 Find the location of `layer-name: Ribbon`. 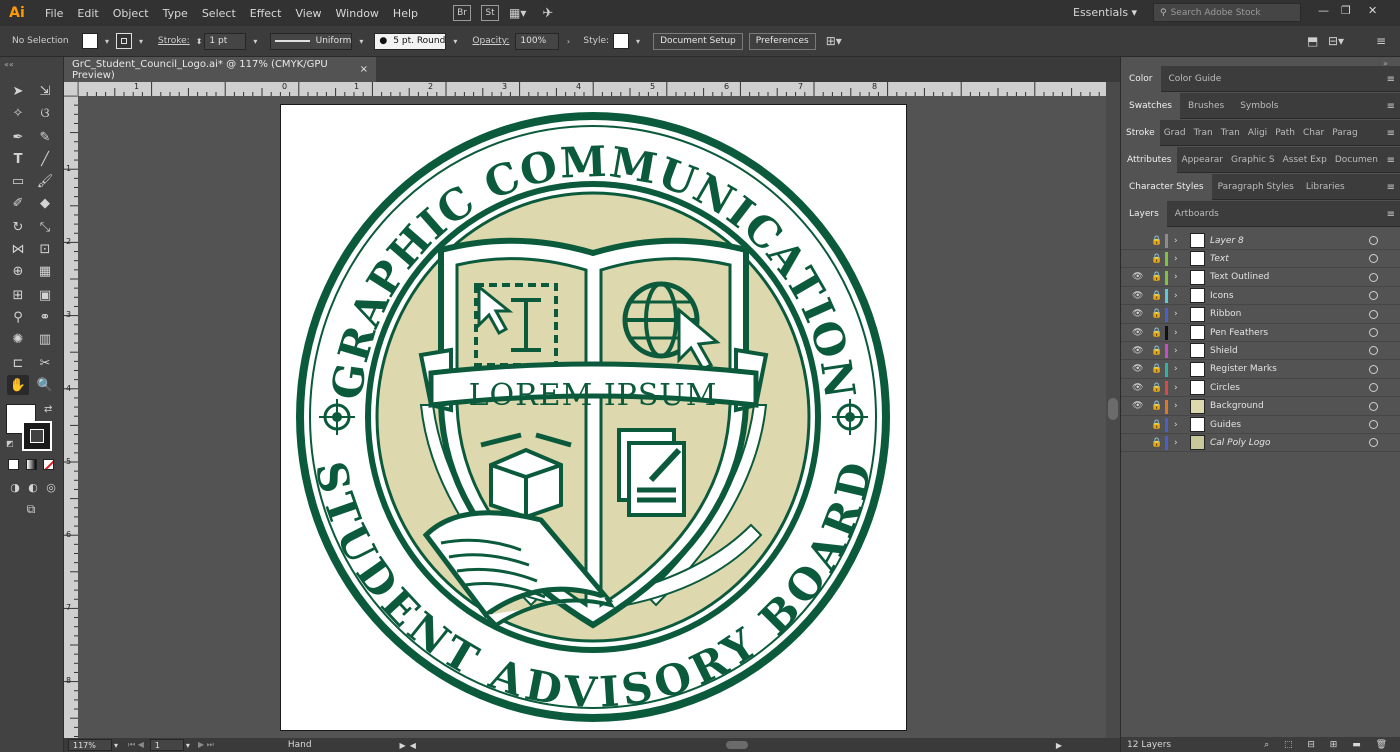

layer-name: Ribbon is located at coordinates (1225, 314).